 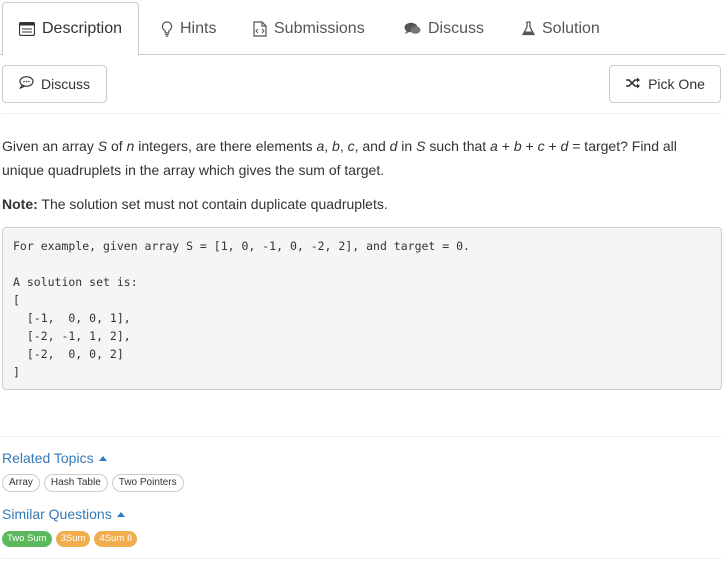 I want to click on shuffle-icon, so click(x=633, y=84).